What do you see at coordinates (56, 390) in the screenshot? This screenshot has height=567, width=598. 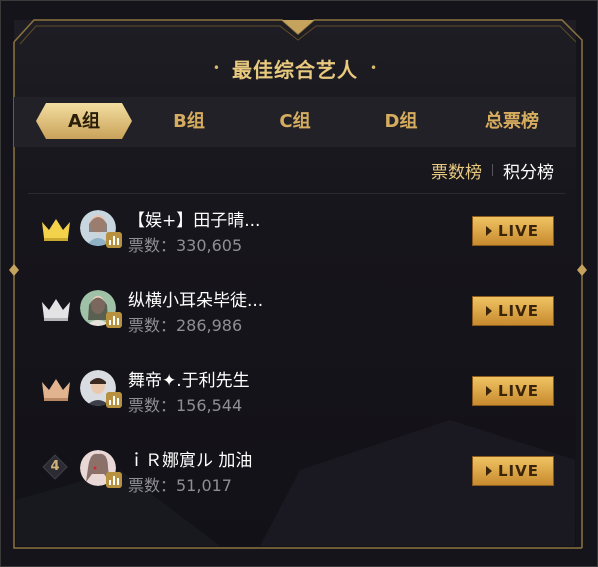 I see `bronze-crown-icon` at bounding box center [56, 390].